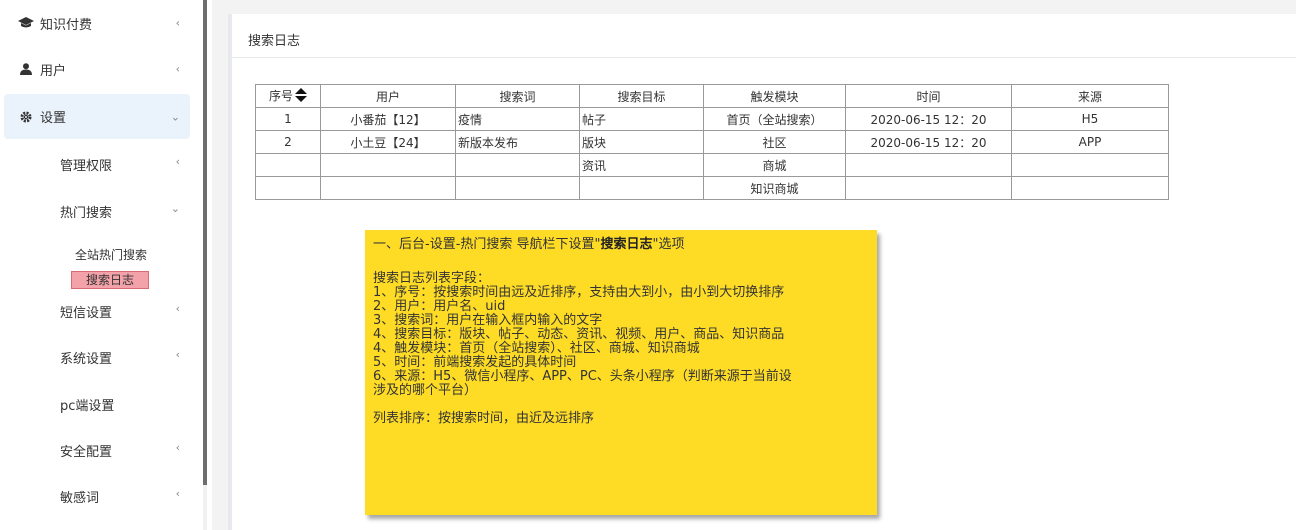  Describe the element at coordinates (80, 498) in the screenshot. I see `sidebar-item-label: 敏感词` at that location.